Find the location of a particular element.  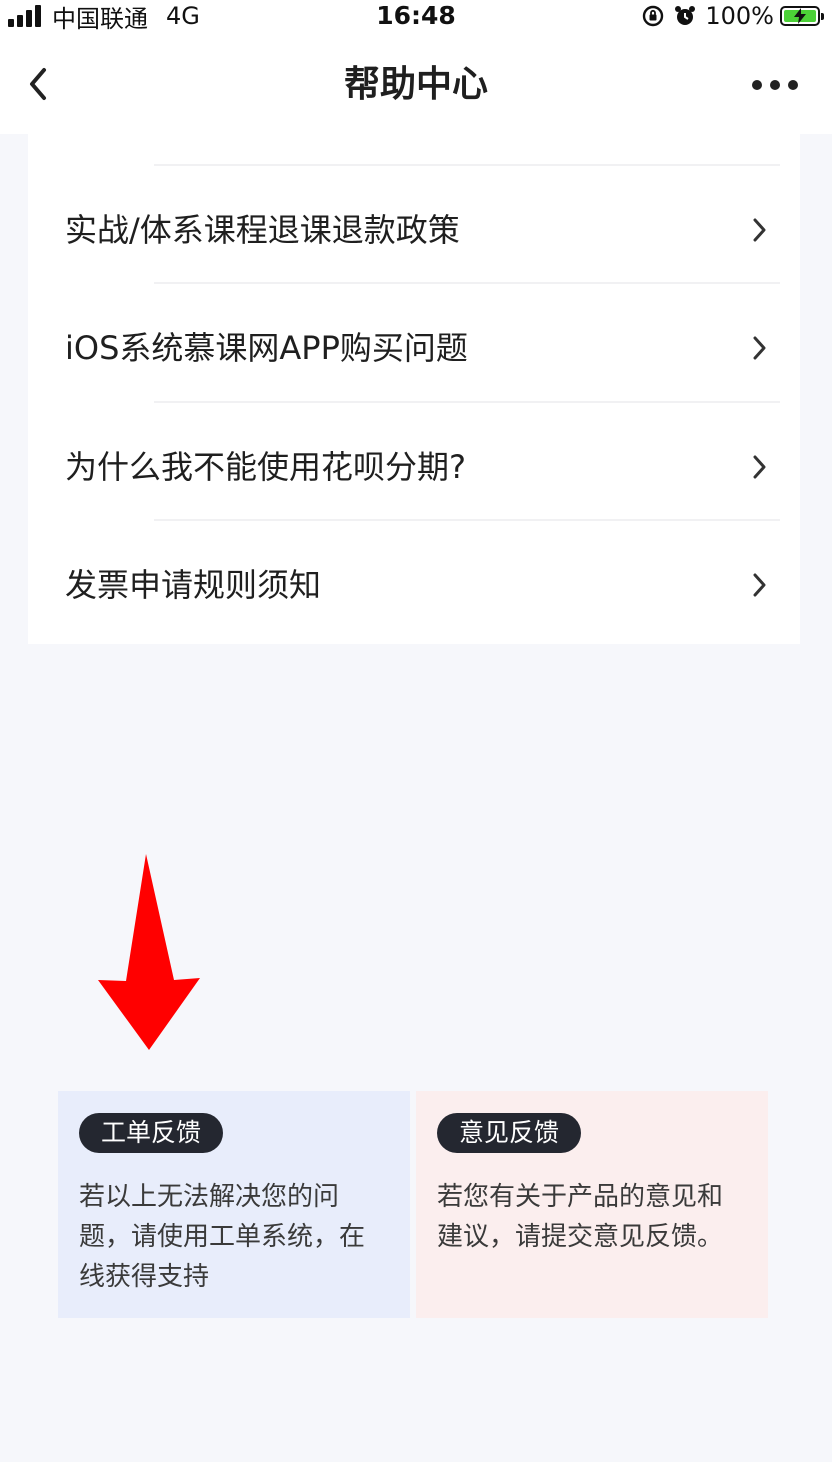

faq-item-label: 发票申请规则须知 is located at coordinates (193, 585).